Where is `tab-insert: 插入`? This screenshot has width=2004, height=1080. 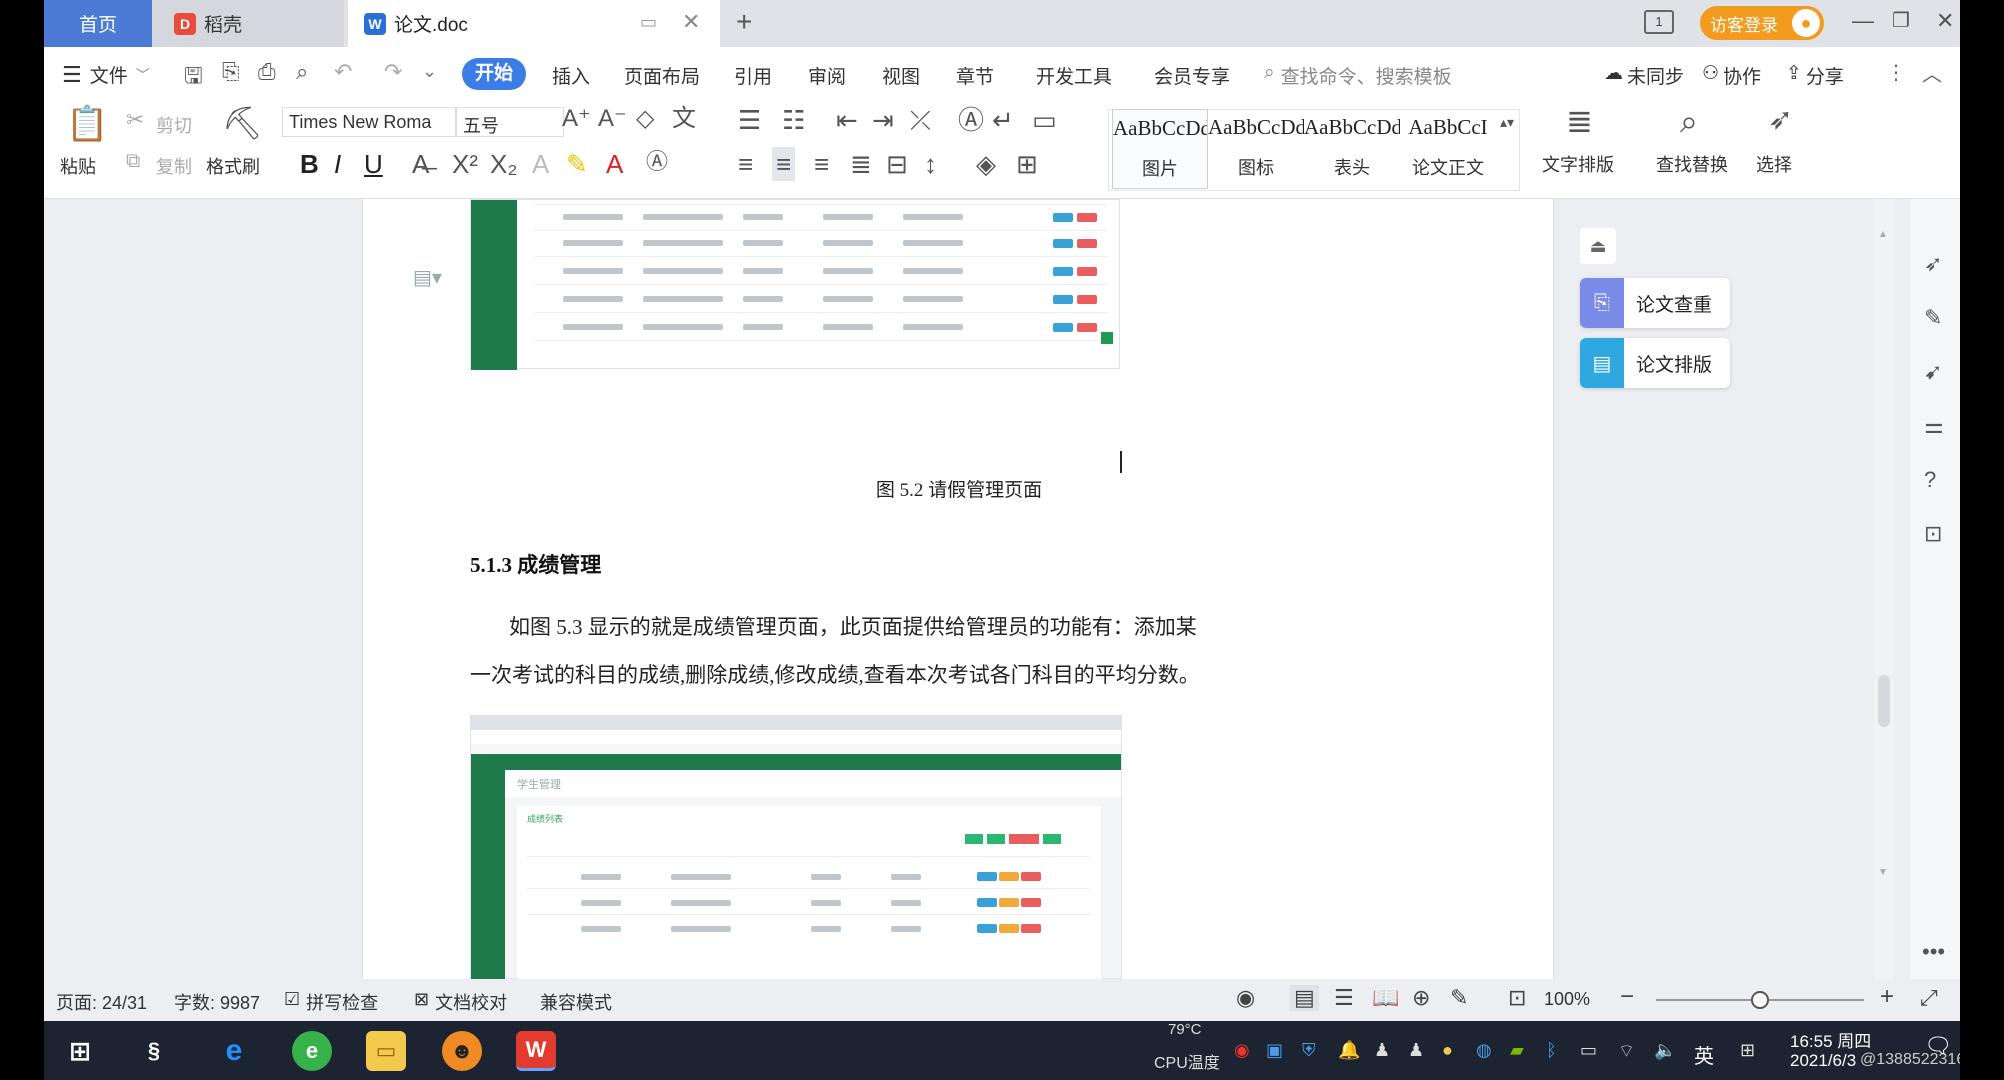
tab-insert: 插入 is located at coordinates (571, 75).